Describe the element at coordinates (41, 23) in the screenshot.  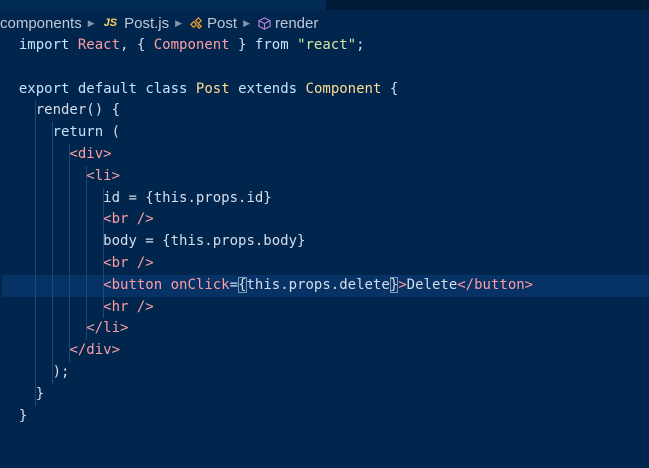
I see `breadcrumb-item-components: components` at that location.